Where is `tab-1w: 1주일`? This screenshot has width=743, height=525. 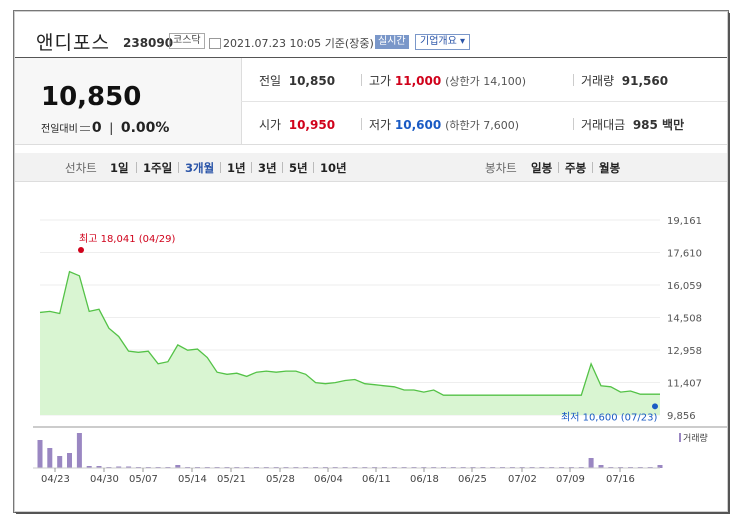
tab-1w: 1주일 is located at coordinates (157, 168).